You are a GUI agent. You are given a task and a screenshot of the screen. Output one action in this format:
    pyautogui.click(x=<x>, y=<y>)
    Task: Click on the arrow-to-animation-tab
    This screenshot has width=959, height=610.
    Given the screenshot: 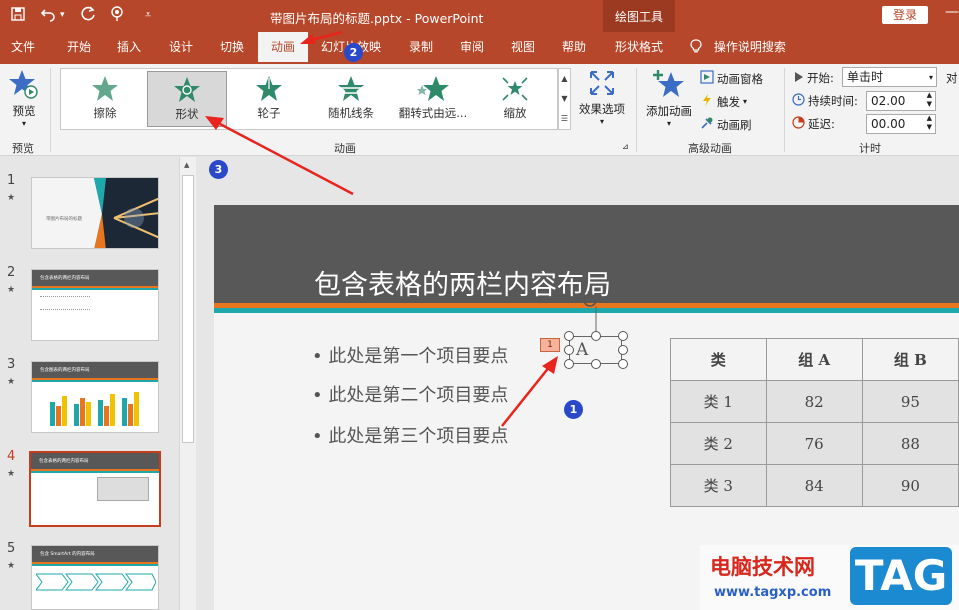 What is the action you would take?
    pyautogui.click(x=321, y=37)
    